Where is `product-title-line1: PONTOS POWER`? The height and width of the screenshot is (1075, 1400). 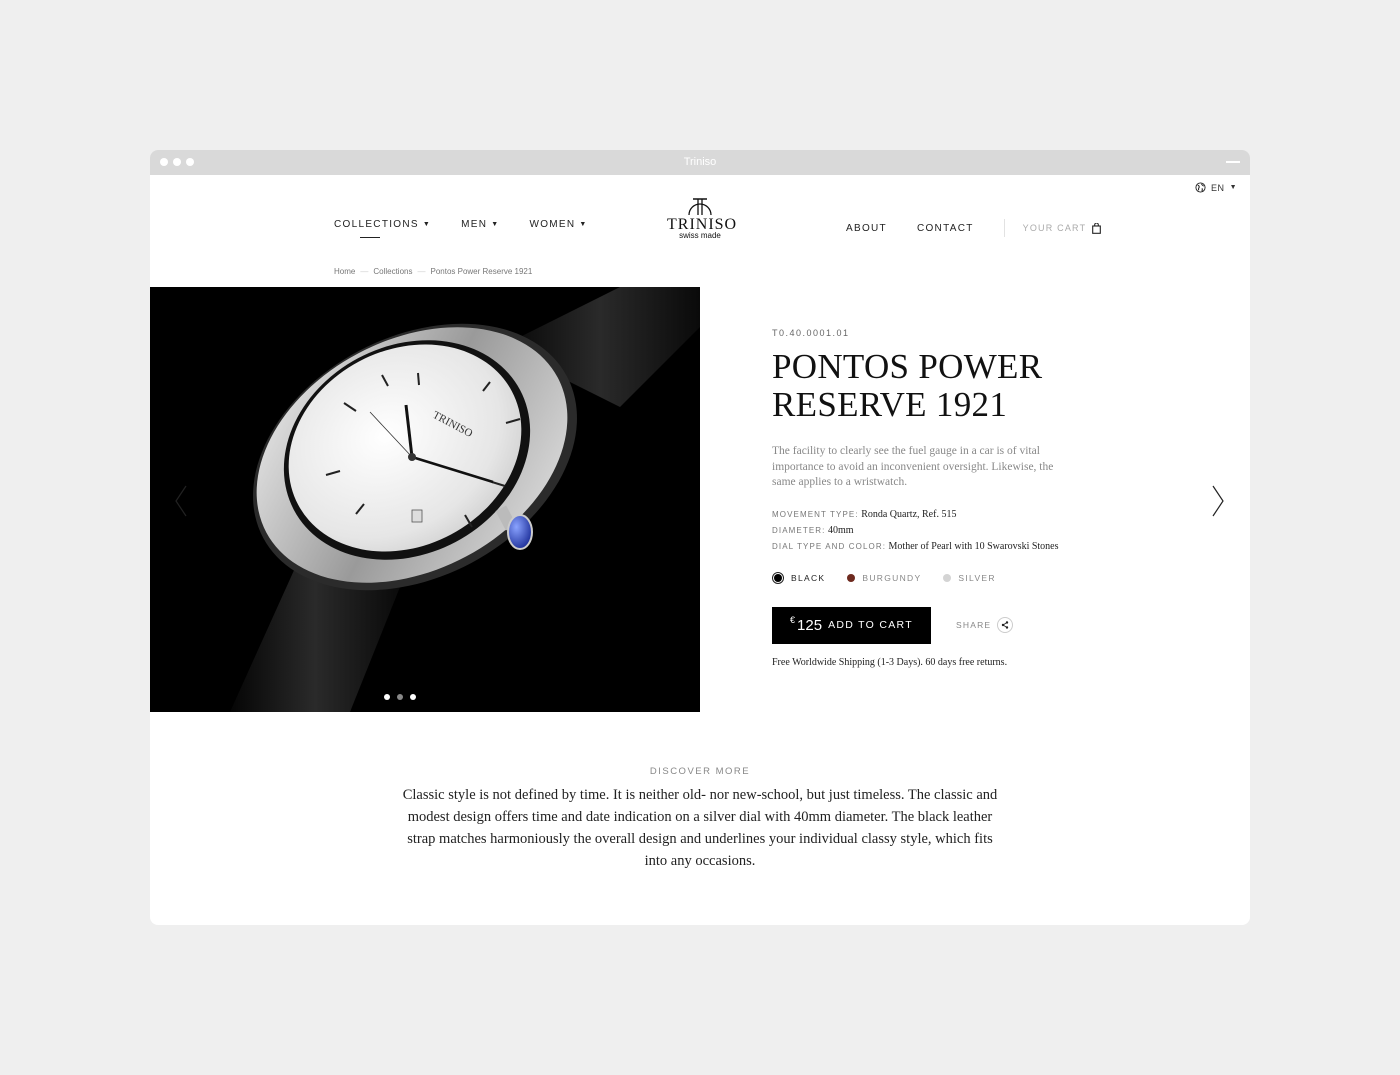
product-title-line1: PONTOS POWER is located at coordinates (907, 366).